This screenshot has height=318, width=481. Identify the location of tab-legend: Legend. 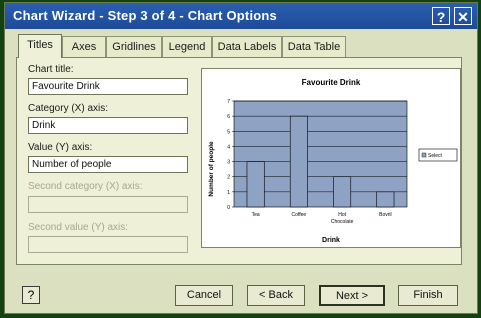
(187, 46).